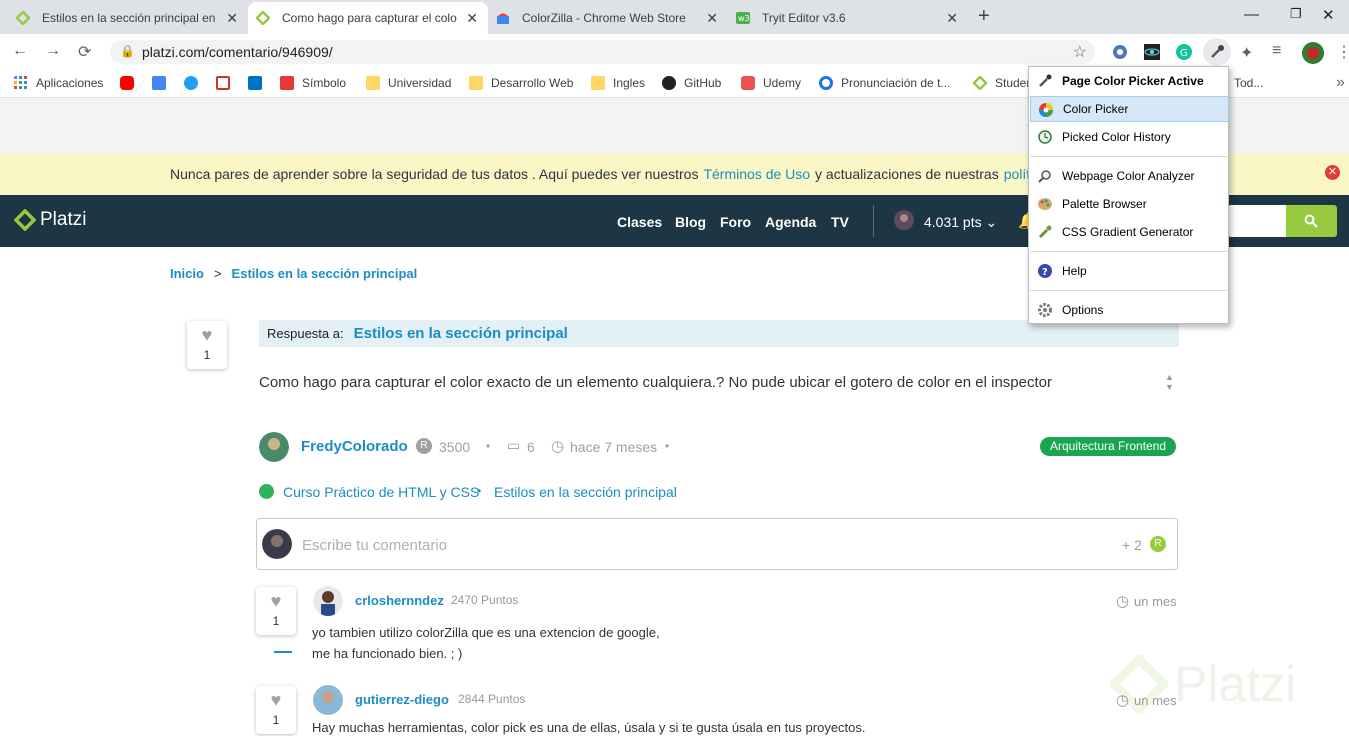 This screenshot has height=736, width=1349. Describe the element at coordinates (960, 222) in the screenshot. I see `user-points: 4.031 pts ⌄` at that location.